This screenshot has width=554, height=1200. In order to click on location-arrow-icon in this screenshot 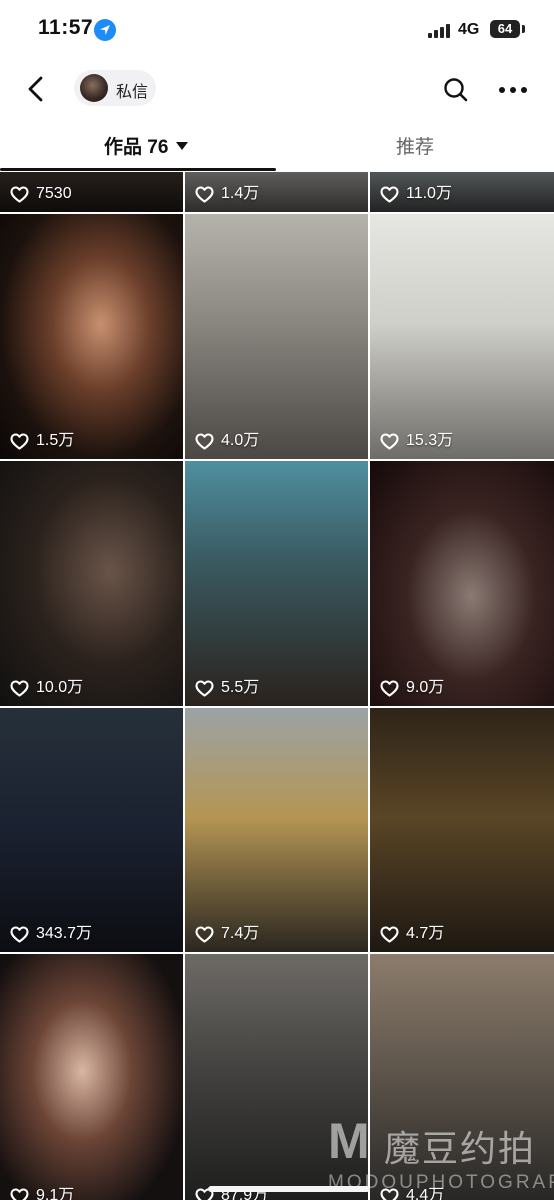, I will do `click(105, 30)`.